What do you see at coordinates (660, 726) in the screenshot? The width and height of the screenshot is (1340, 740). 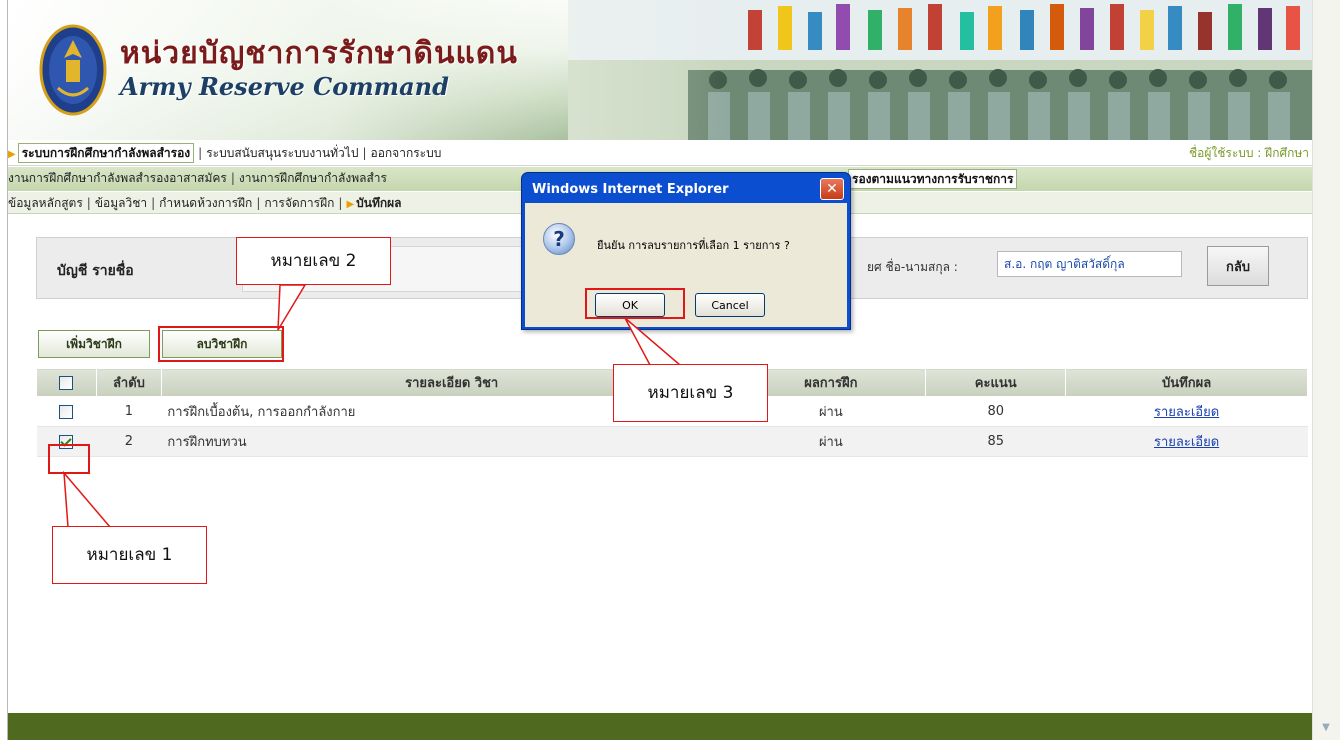 I see `footer-bar` at bounding box center [660, 726].